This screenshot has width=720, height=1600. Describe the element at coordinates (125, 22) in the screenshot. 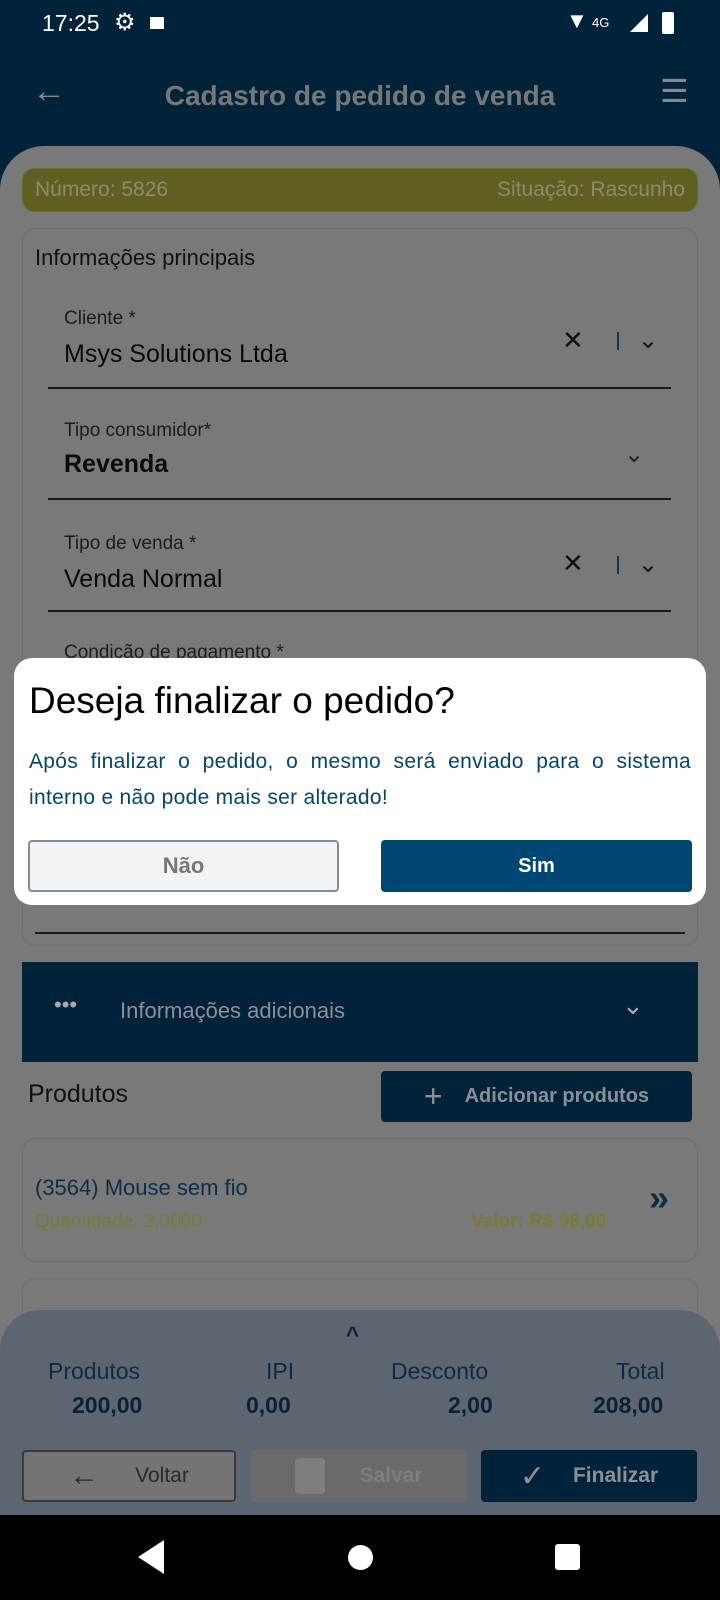

I see `settings-icon: ⚙` at that location.